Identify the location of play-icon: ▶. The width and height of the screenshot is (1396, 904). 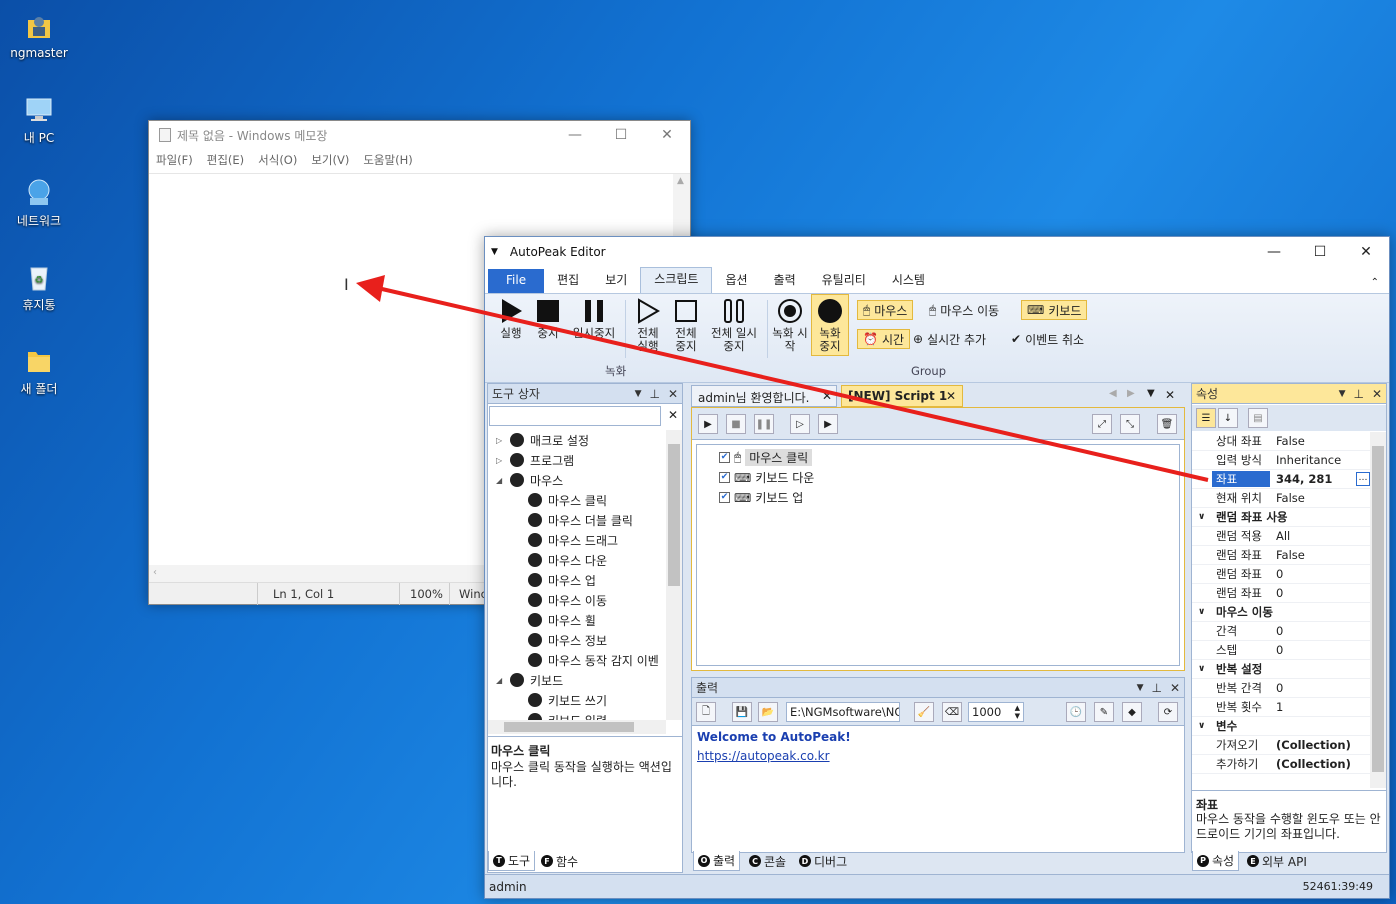
(708, 424).